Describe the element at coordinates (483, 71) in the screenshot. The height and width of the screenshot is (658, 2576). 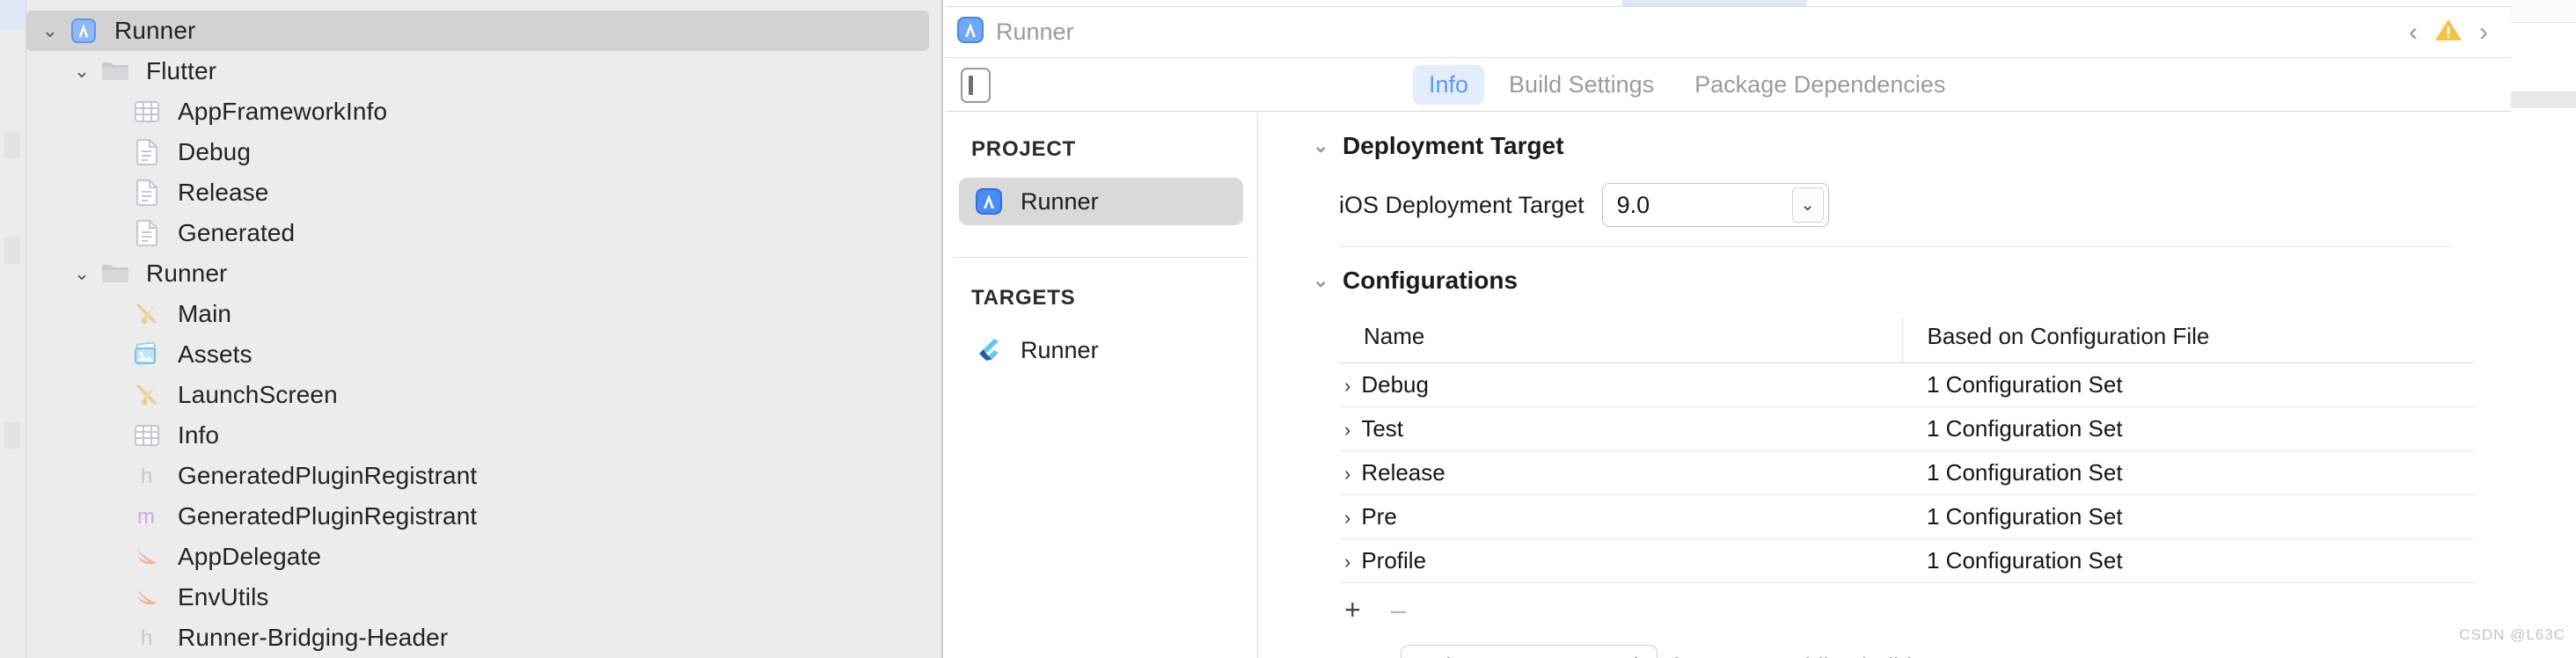
I see `tree-item-flutter: ⌄ Flutter` at that location.